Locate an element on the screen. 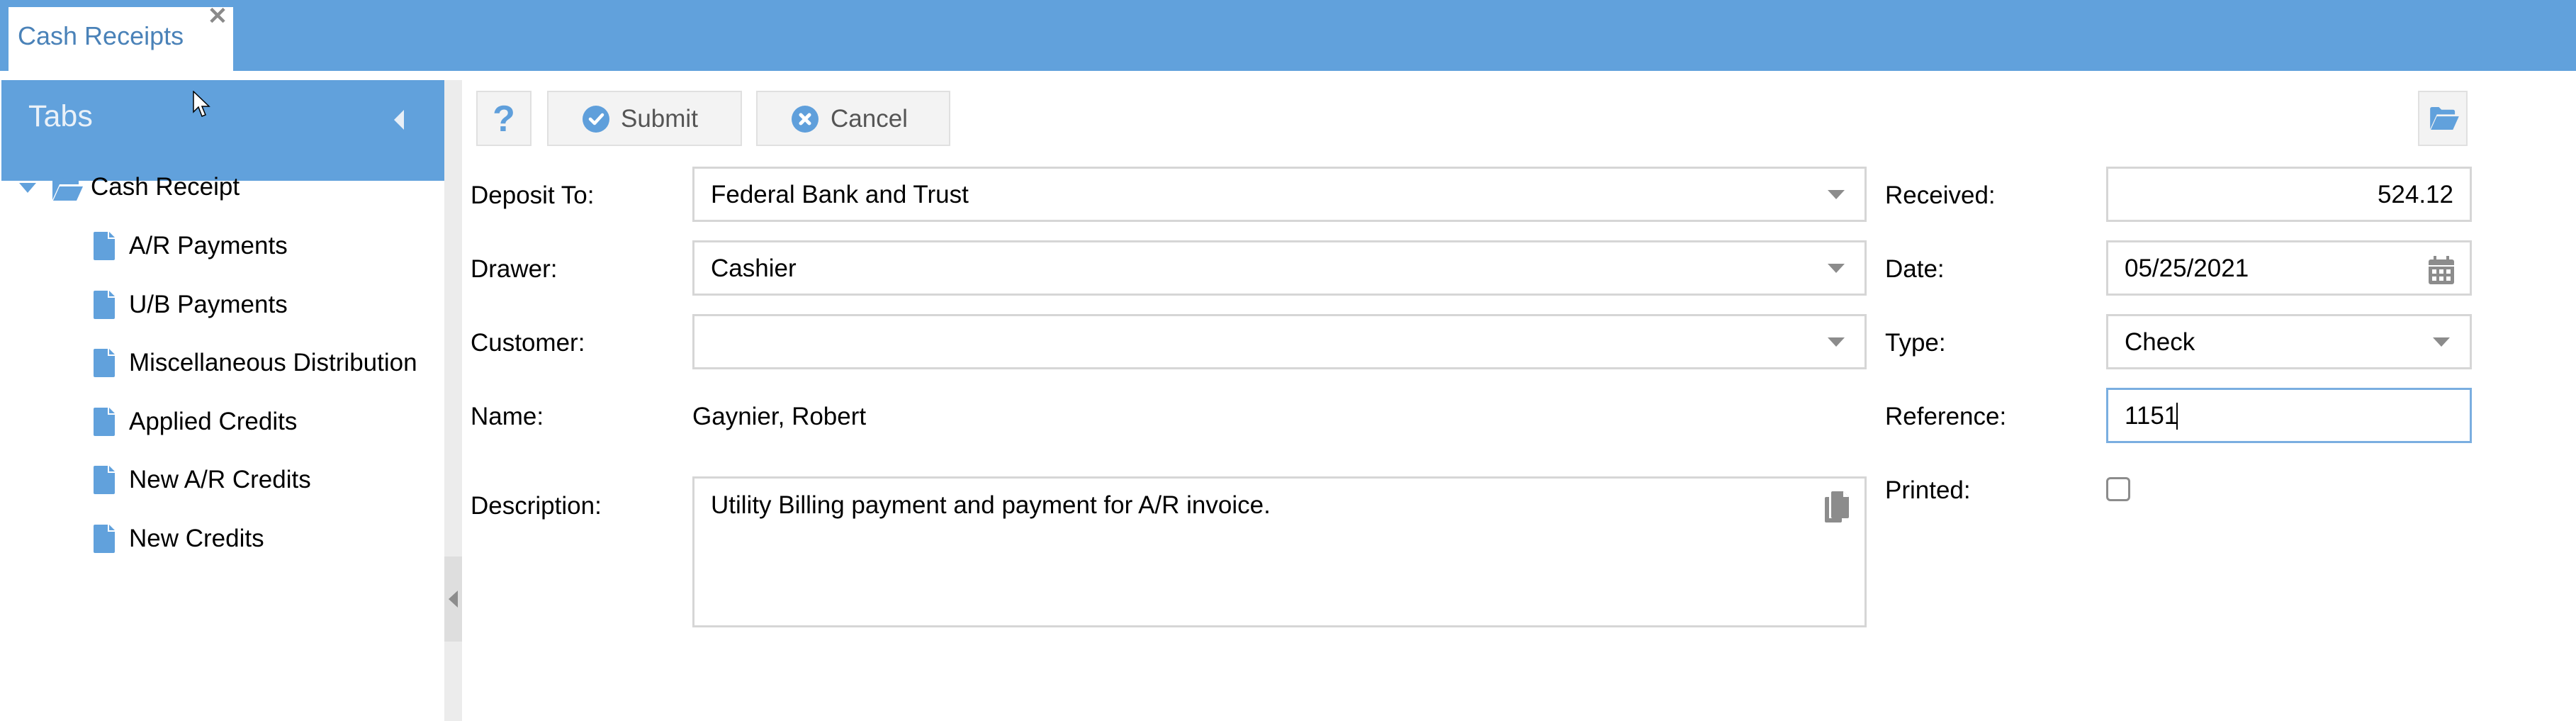  deposit-to-select: Federal Bank and Trust is located at coordinates (1279, 194).